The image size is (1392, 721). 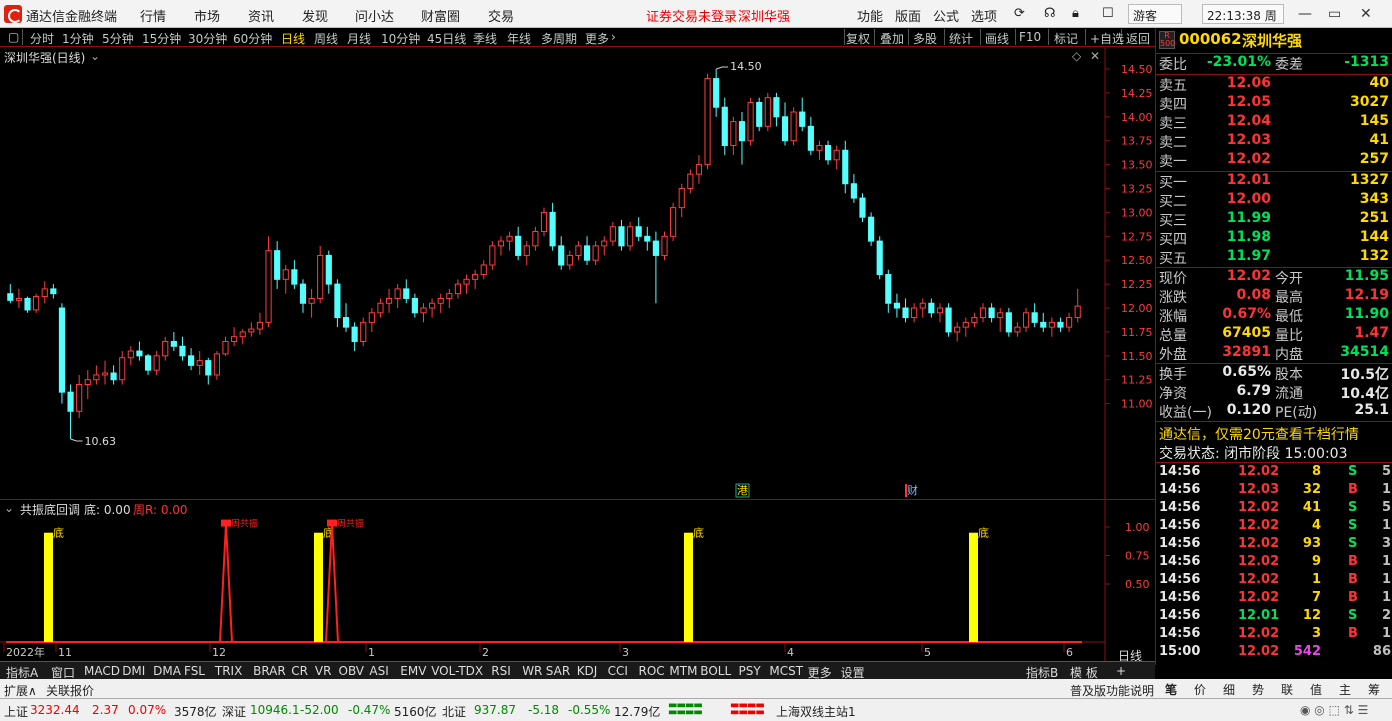 I want to click on ask-row: 卖二 12.03 41, so click(x=1274, y=141).